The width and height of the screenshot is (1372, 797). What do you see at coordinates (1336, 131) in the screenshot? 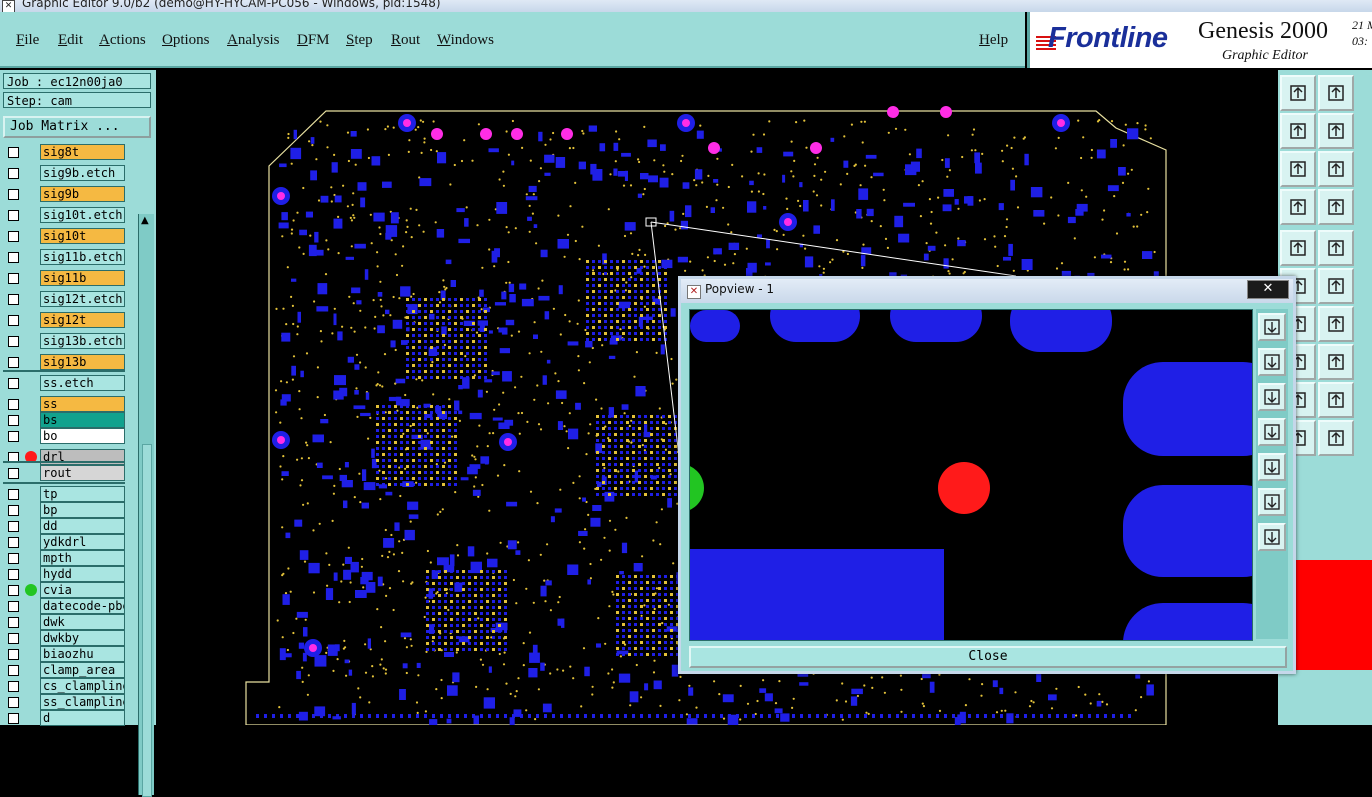
I see `move-right-icon` at bounding box center [1336, 131].